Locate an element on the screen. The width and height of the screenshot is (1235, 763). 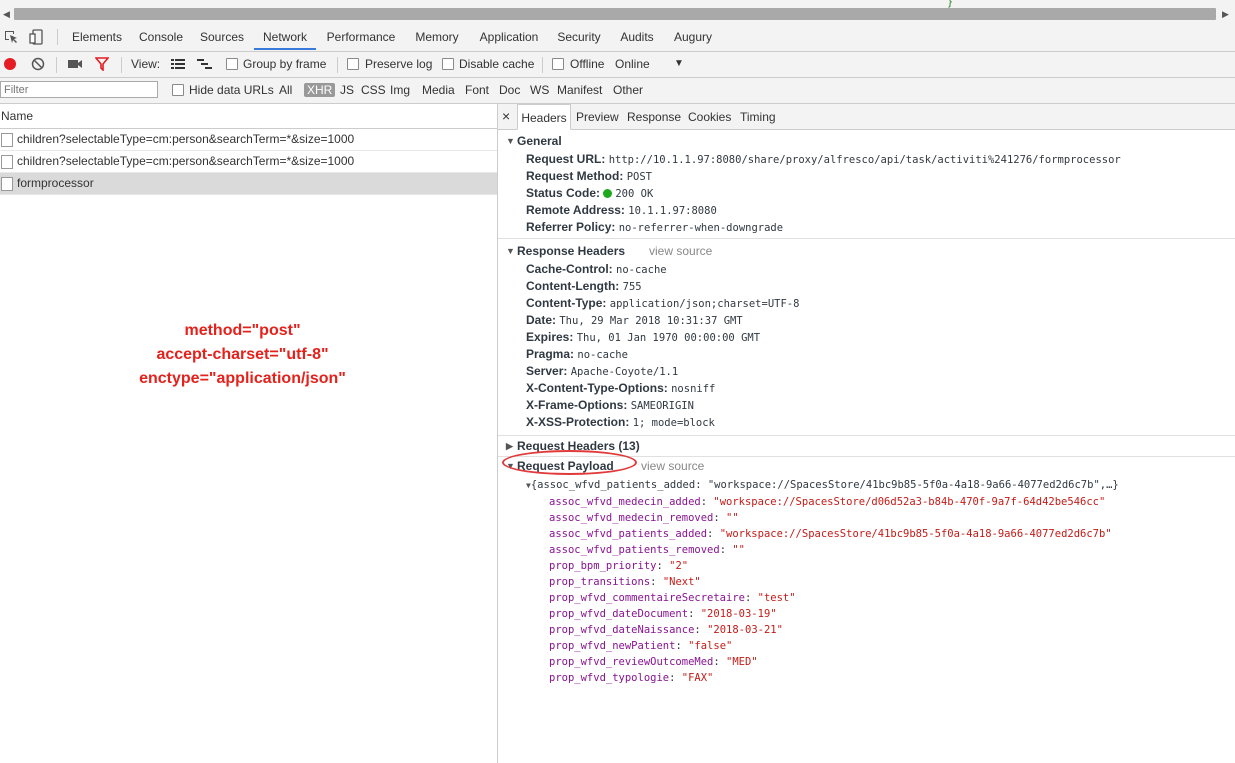
filter-input is located at coordinates (79, 89).